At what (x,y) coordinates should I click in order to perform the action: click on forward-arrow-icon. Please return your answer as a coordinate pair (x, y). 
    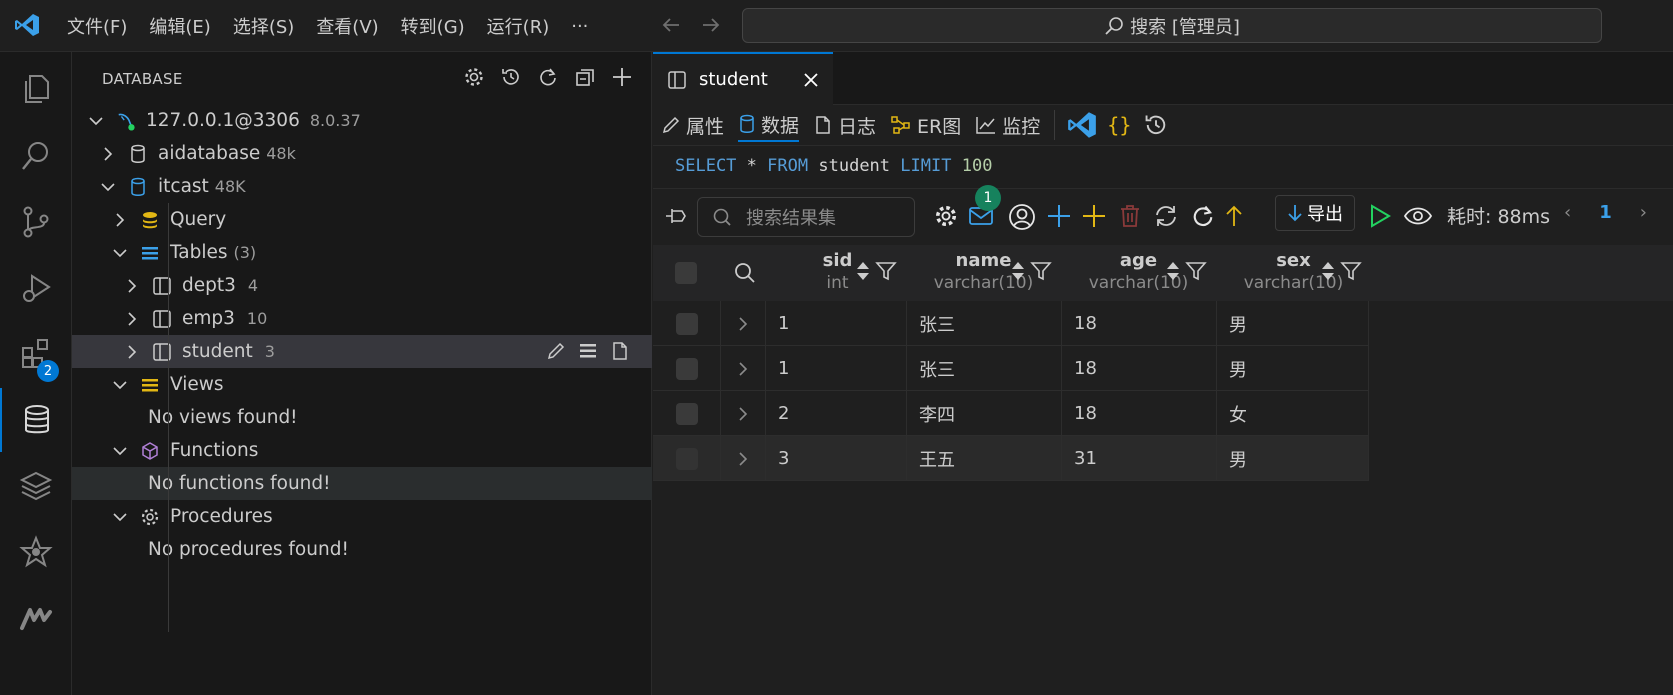
    Looking at the image, I should click on (711, 25).